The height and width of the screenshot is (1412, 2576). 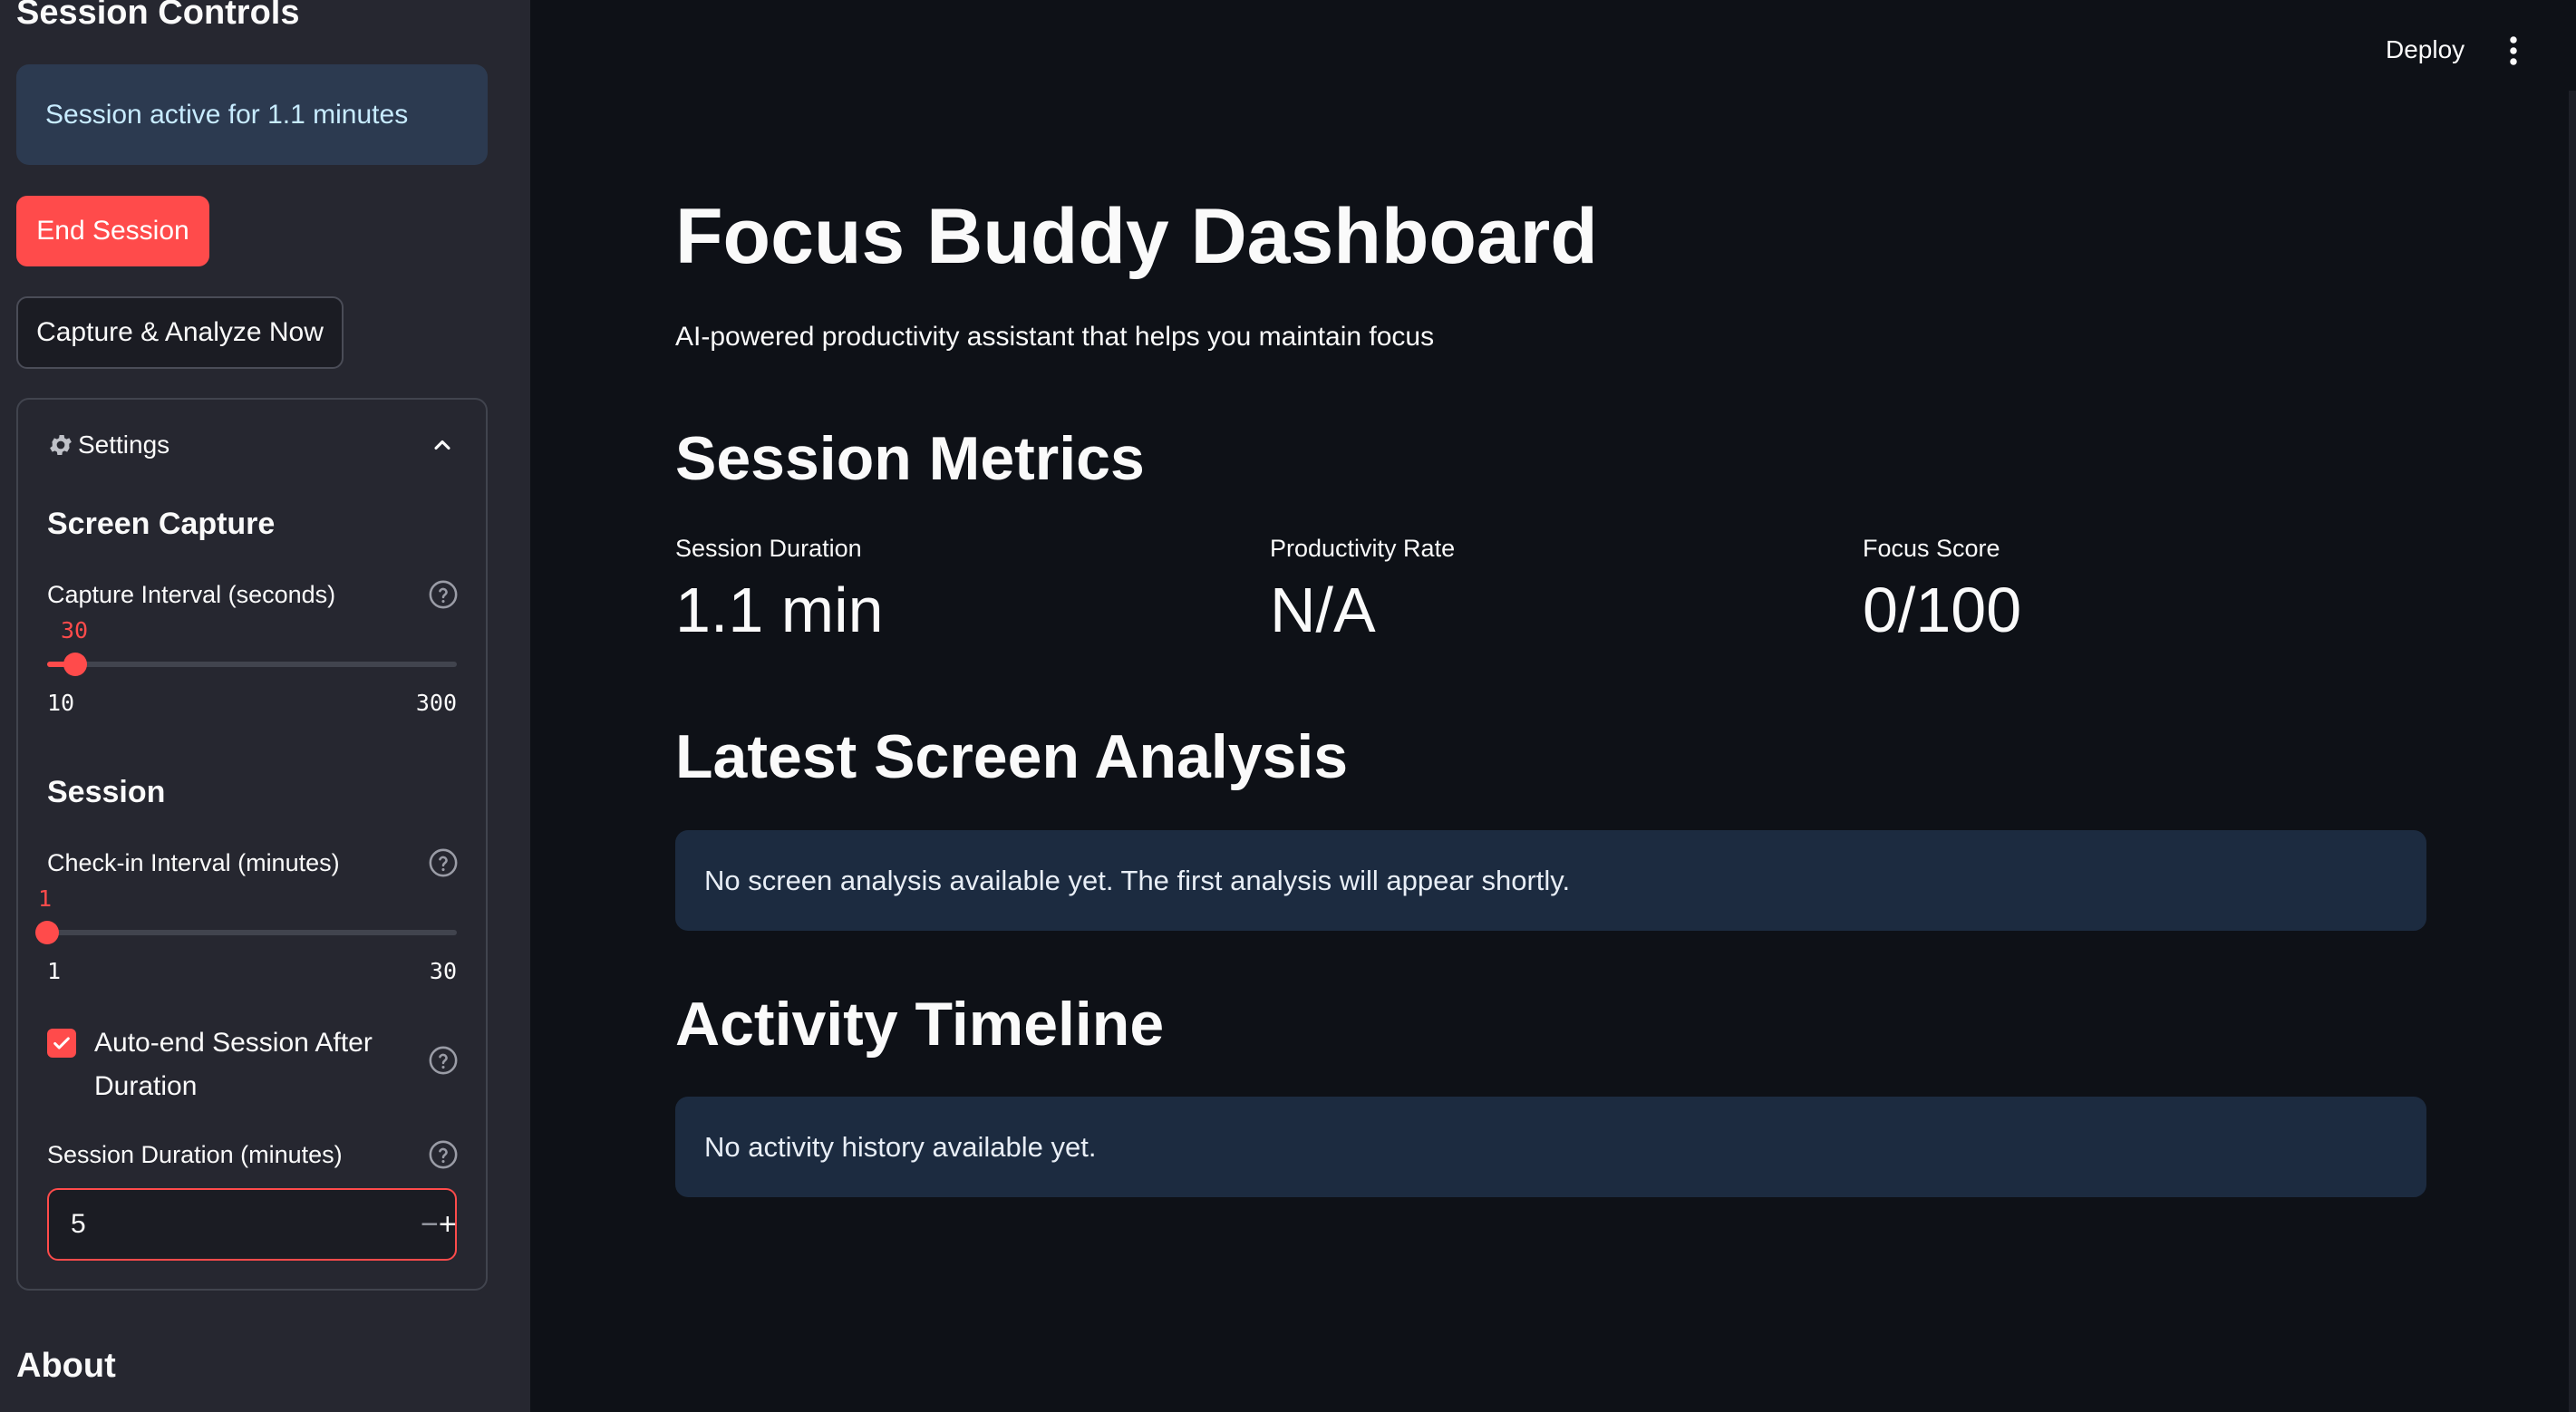 What do you see at coordinates (246, 932) in the screenshot?
I see `checkin-interval-slider` at bounding box center [246, 932].